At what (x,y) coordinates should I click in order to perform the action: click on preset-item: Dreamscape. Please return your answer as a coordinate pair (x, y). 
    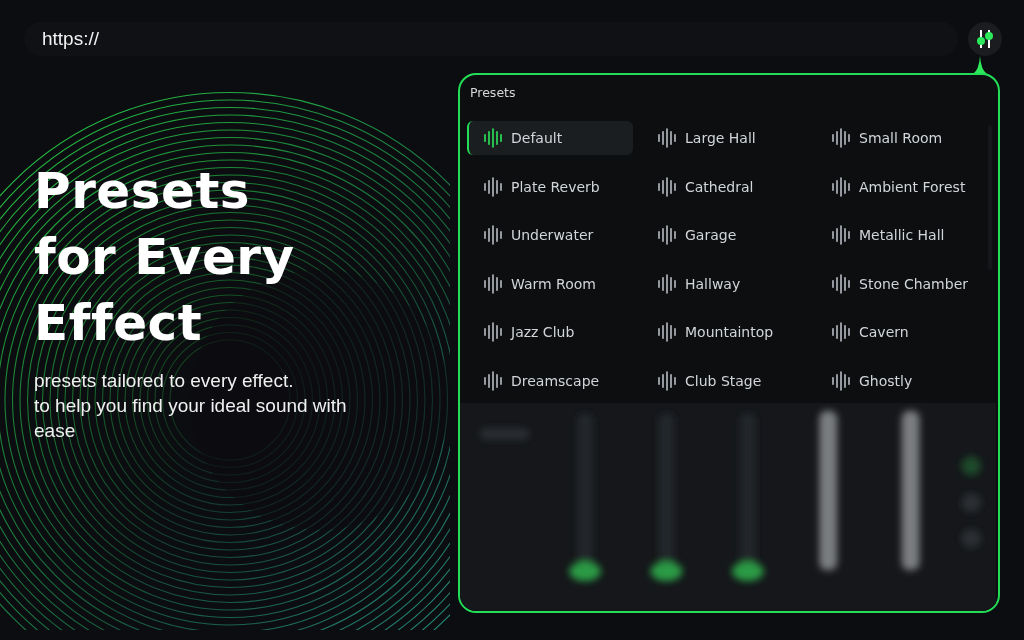
    Looking at the image, I should click on (550, 380).